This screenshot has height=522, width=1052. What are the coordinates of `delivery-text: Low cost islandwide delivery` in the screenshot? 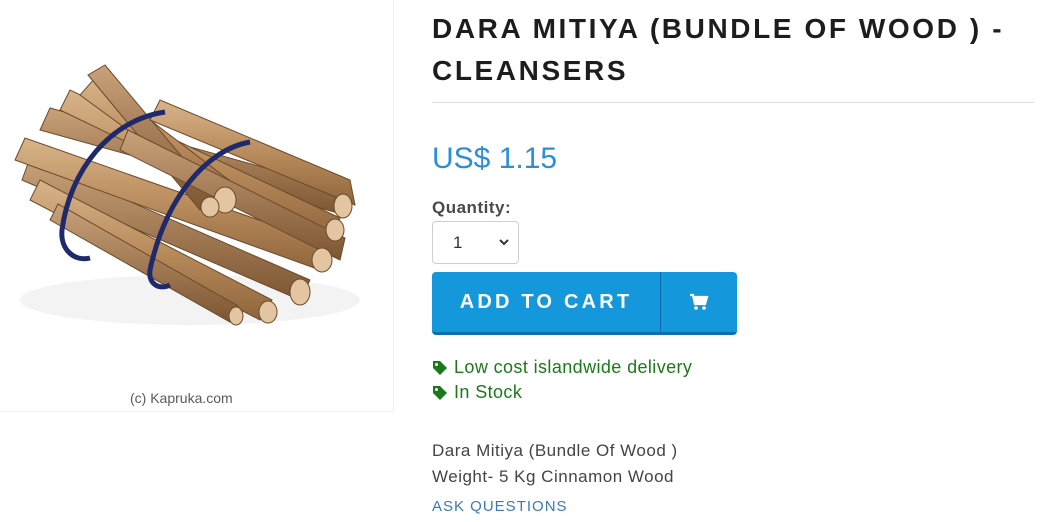 It's located at (573, 367).